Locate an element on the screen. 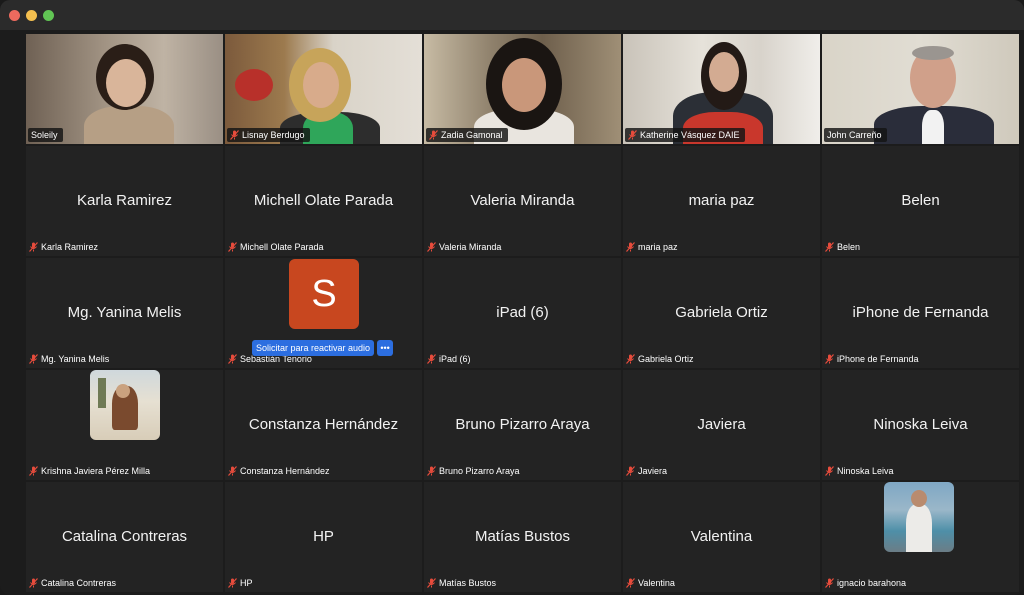 This screenshot has height=595, width=1024. participant-display-name: iPad (6) is located at coordinates (522, 312).